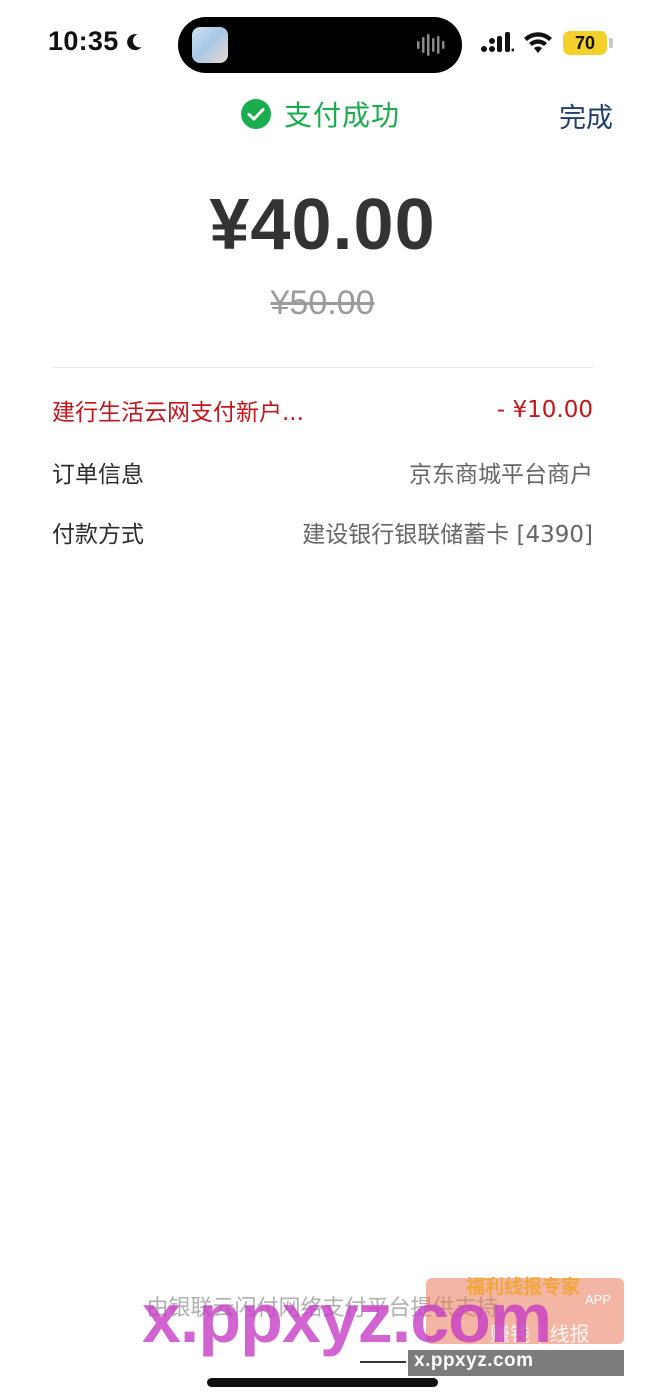 This screenshot has height=1398, width=645. Describe the element at coordinates (383, 1362) in the screenshot. I see `watermark-line` at that location.